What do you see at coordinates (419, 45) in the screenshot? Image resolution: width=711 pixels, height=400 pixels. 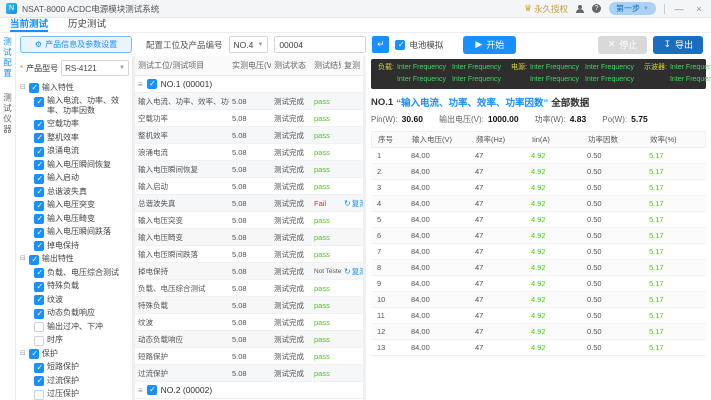 I see `battery-sim-option: 电池模拟` at bounding box center [419, 45].